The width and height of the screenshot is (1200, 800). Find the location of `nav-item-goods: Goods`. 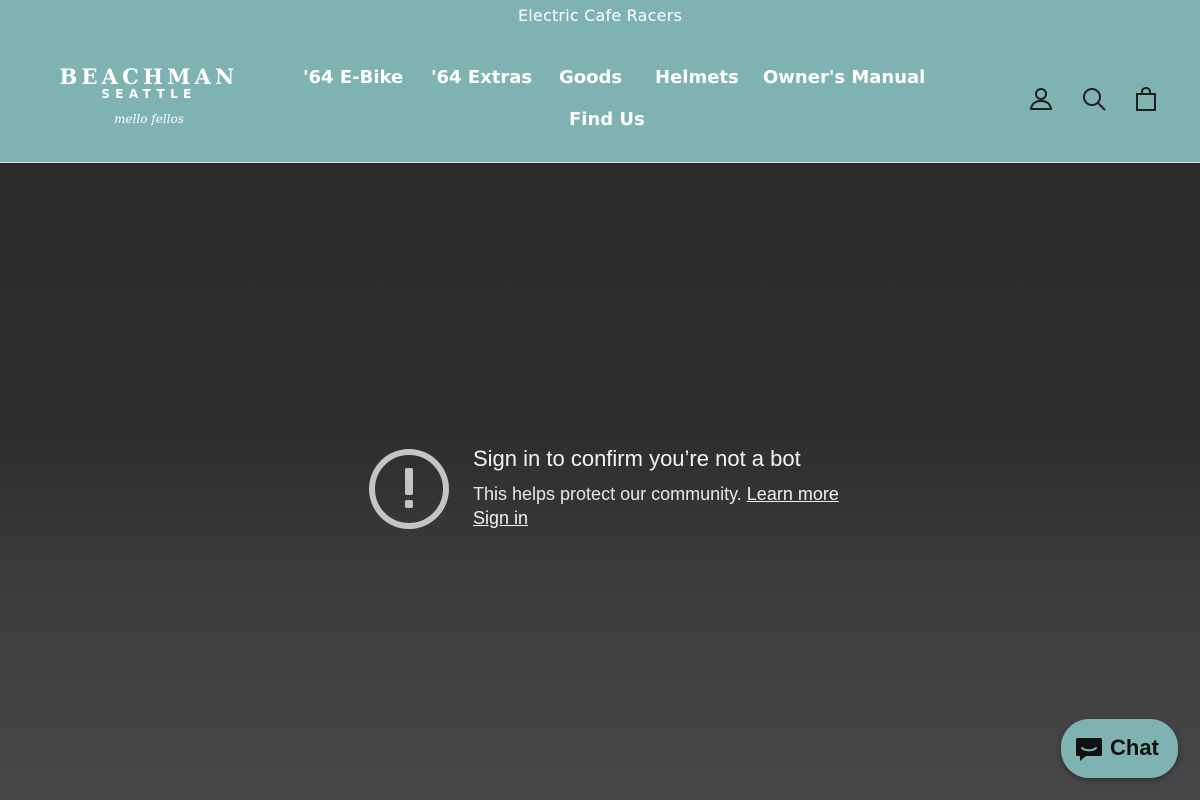

nav-item-goods: Goods is located at coordinates (590, 78).